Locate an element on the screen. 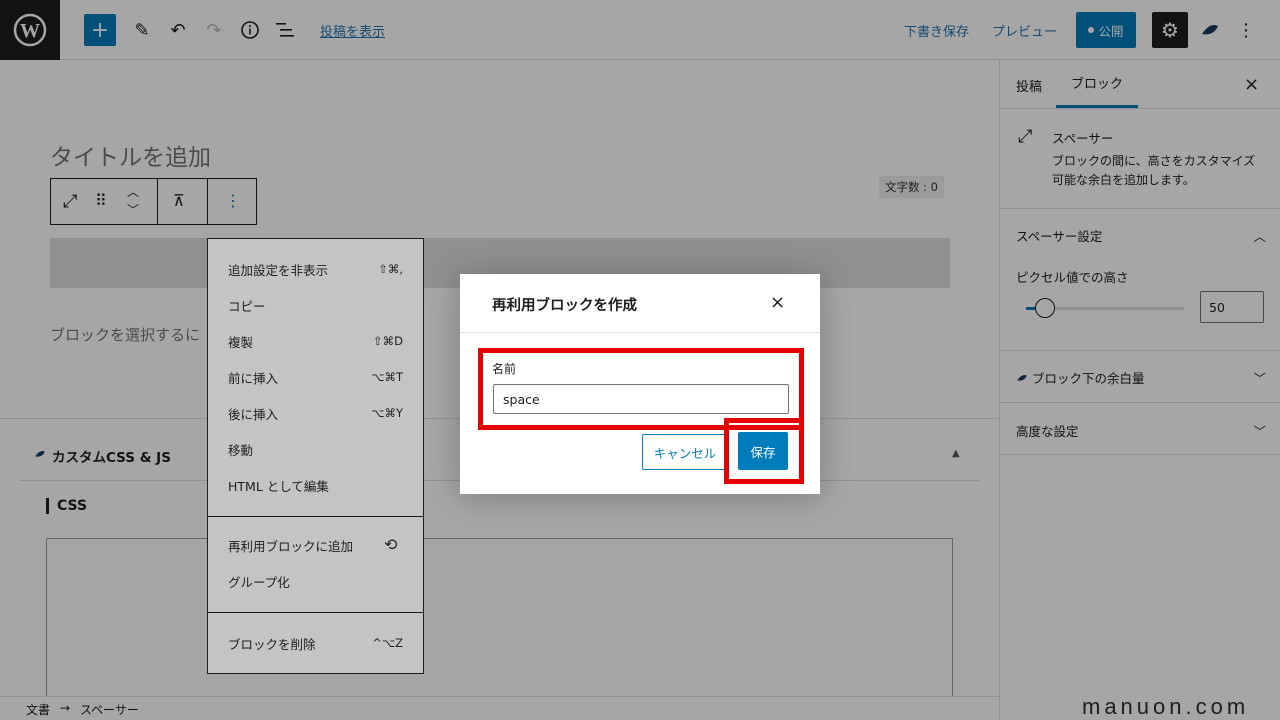 This screenshot has height=720, width=1280. menu-item: 追加設定を非表示 ⇧⌘, is located at coordinates (315, 269).